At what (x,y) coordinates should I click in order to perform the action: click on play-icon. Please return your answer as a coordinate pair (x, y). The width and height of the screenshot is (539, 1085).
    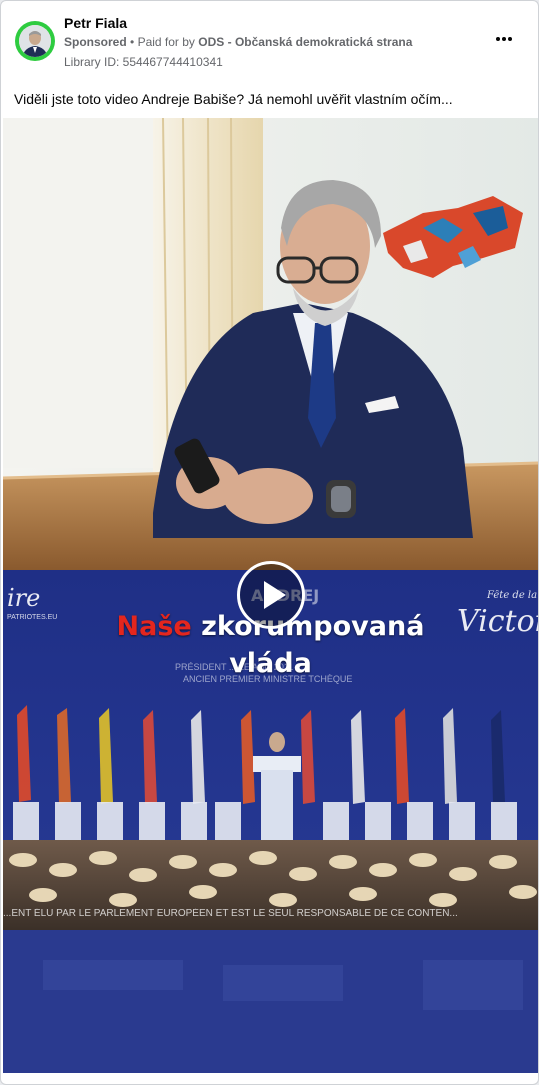
    Looking at the image, I should click on (275, 595).